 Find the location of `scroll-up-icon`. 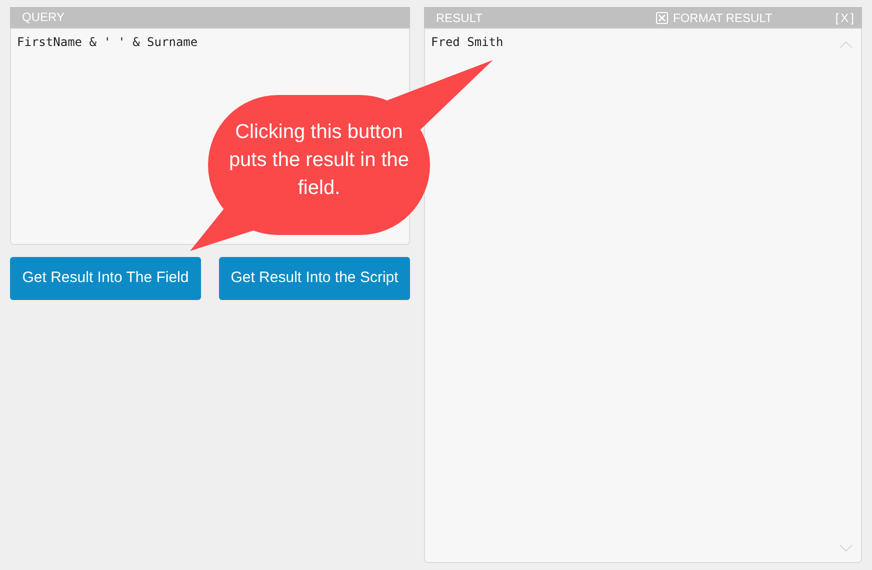

scroll-up-icon is located at coordinates (846, 45).